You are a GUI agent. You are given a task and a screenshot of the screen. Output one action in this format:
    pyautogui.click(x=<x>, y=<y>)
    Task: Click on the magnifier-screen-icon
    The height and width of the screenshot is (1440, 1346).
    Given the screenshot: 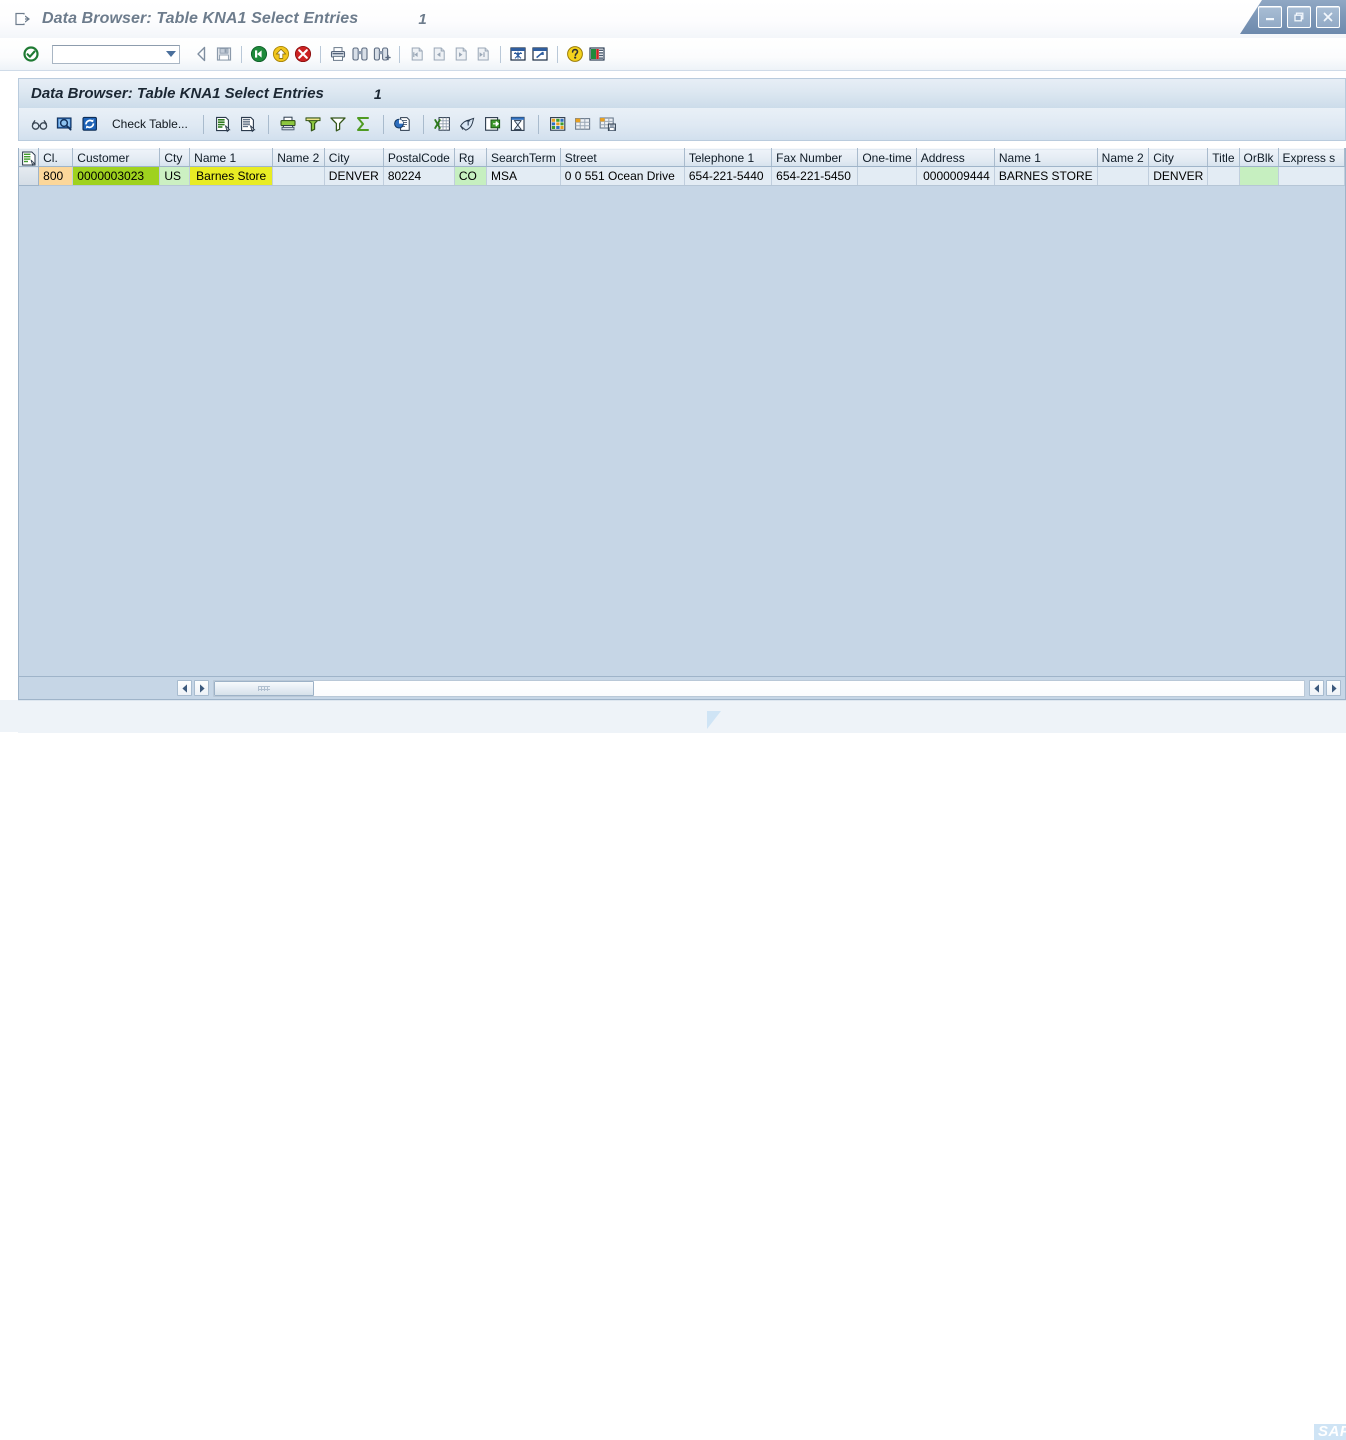 What is the action you would take?
    pyautogui.click(x=64, y=124)
    